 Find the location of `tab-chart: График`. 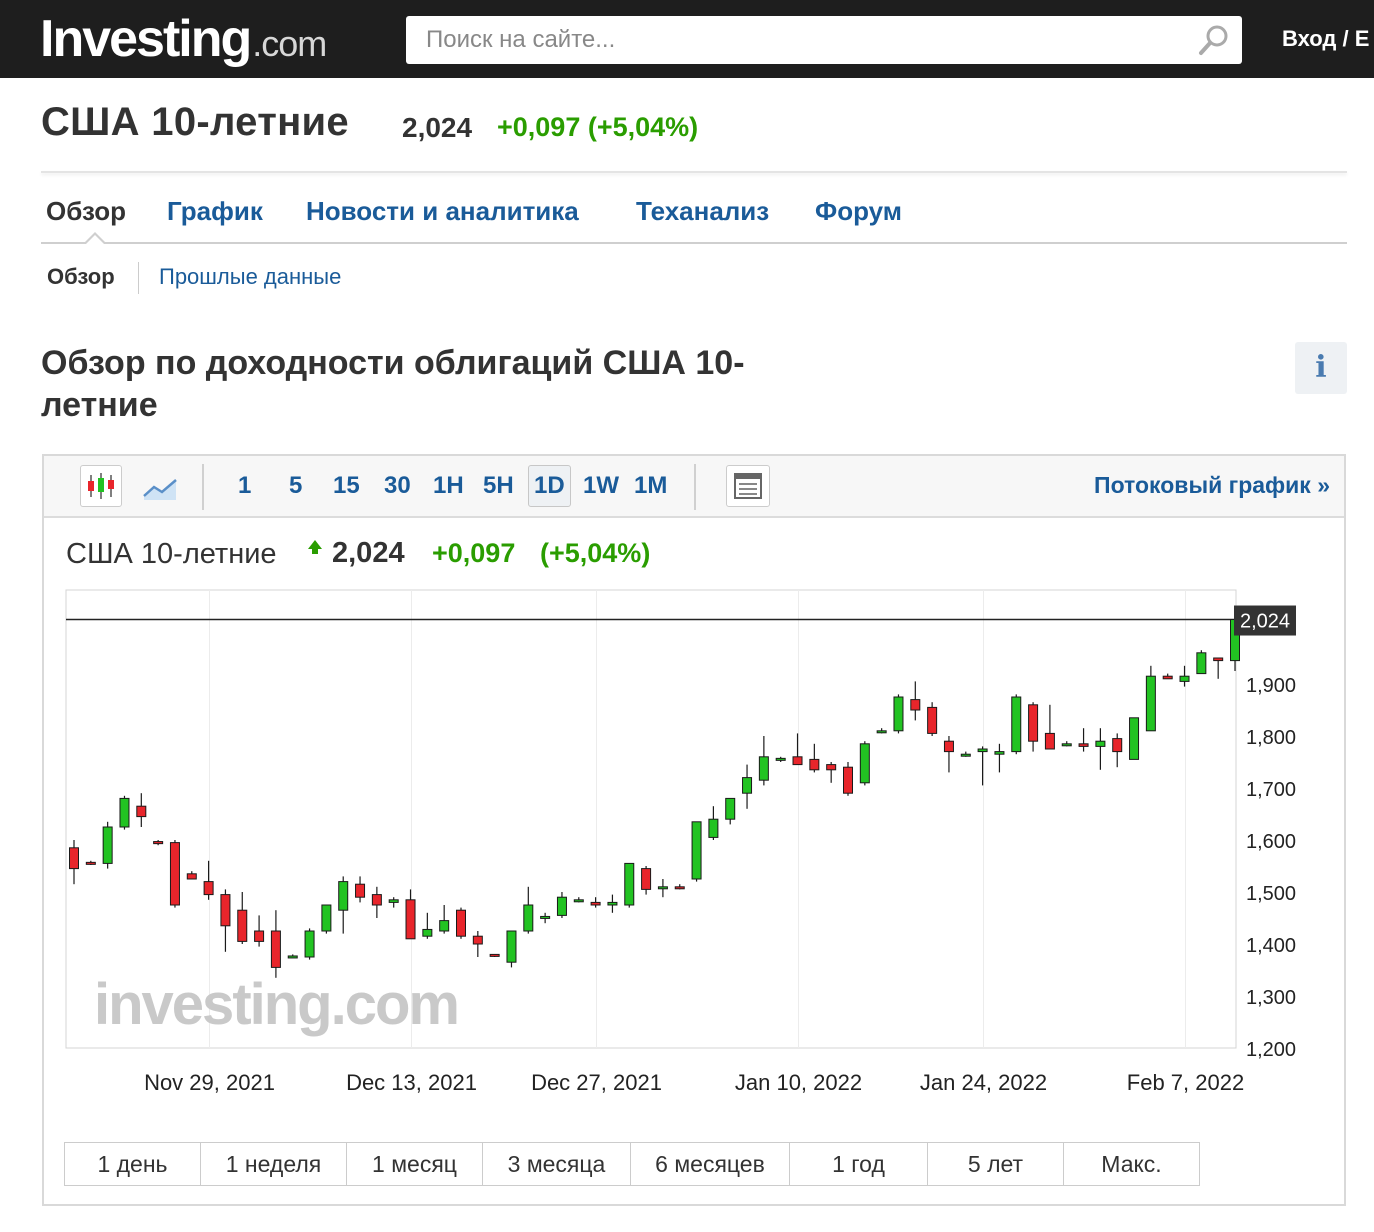

tab-chart: График is located at coordinates (215, 211).